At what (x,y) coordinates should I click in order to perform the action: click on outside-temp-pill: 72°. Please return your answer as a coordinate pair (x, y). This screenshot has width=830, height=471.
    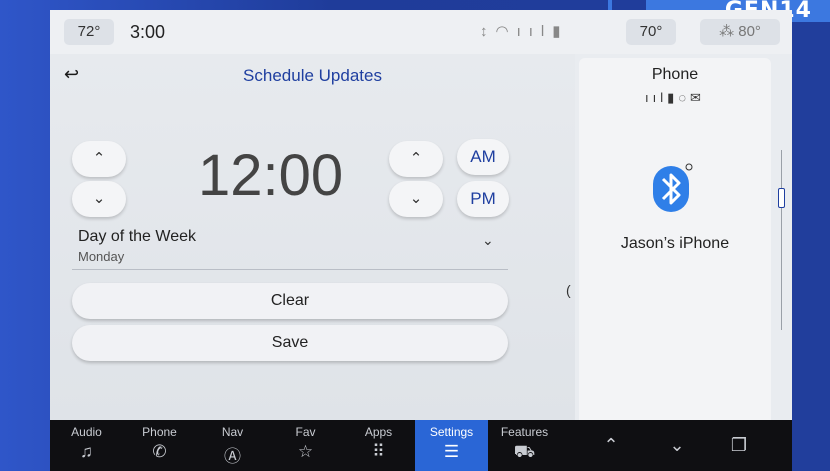
    Looking at the image, I should click on (89, 32).